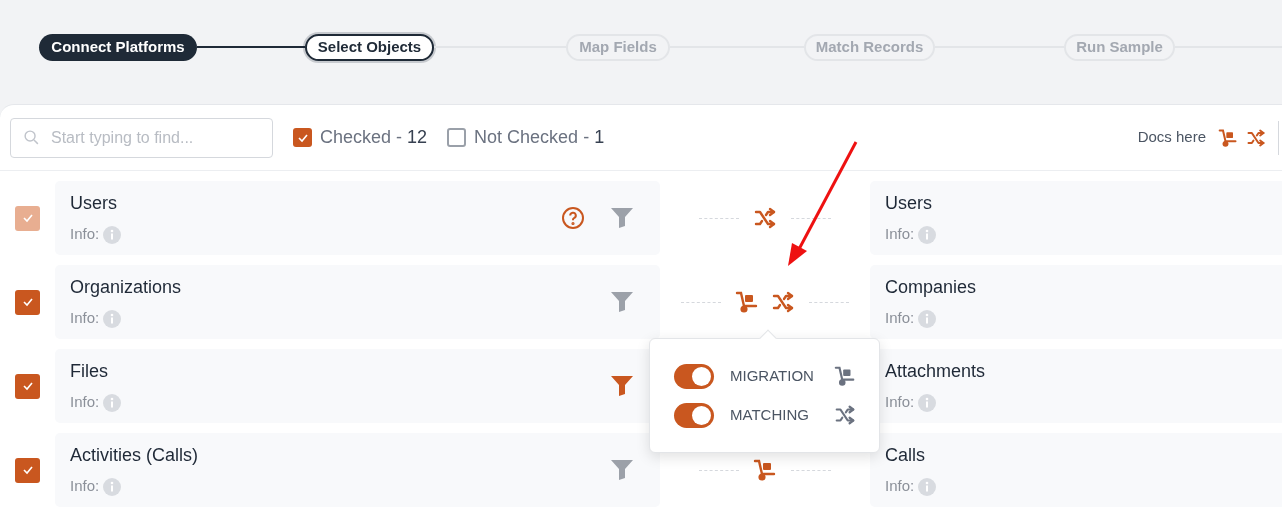  Describe the element at coordinates (374, 137) in the screenshot. I see `filter-label: Checked - 12` at that location.